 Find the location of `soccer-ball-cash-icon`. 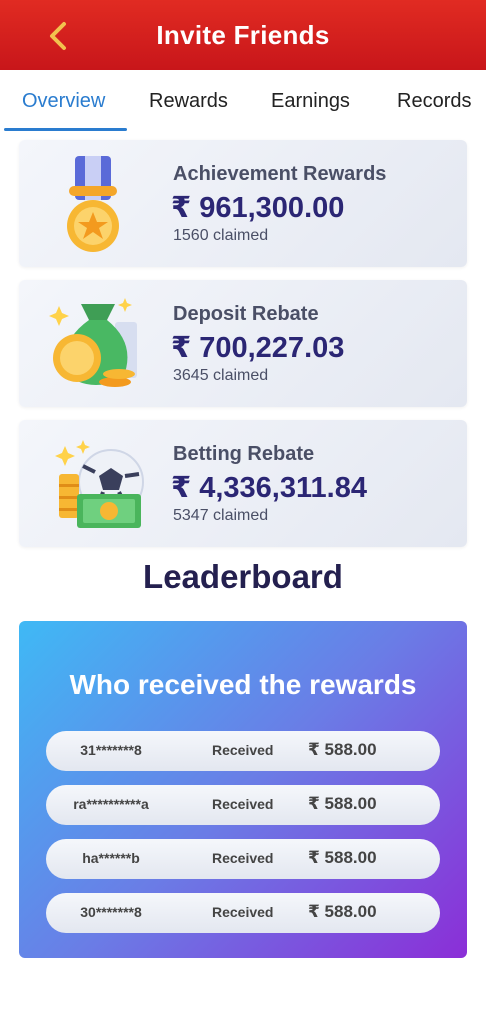

soccer-ball-cash-icon is located at coordinates (99, 484).